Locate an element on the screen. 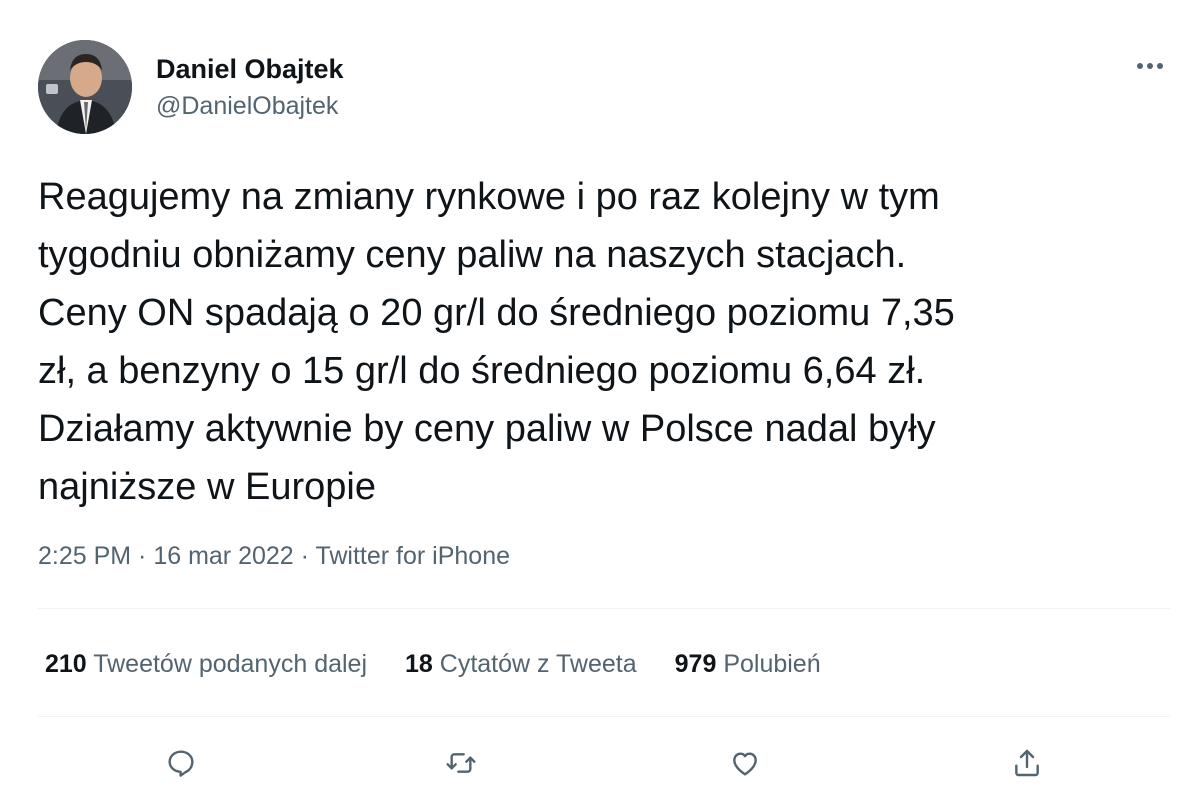 Image resolution: width=1200 pixels, height=799 pixels. retweets-stat: 210 Tweetów podanych dalej is located at coordinates (206, 664).